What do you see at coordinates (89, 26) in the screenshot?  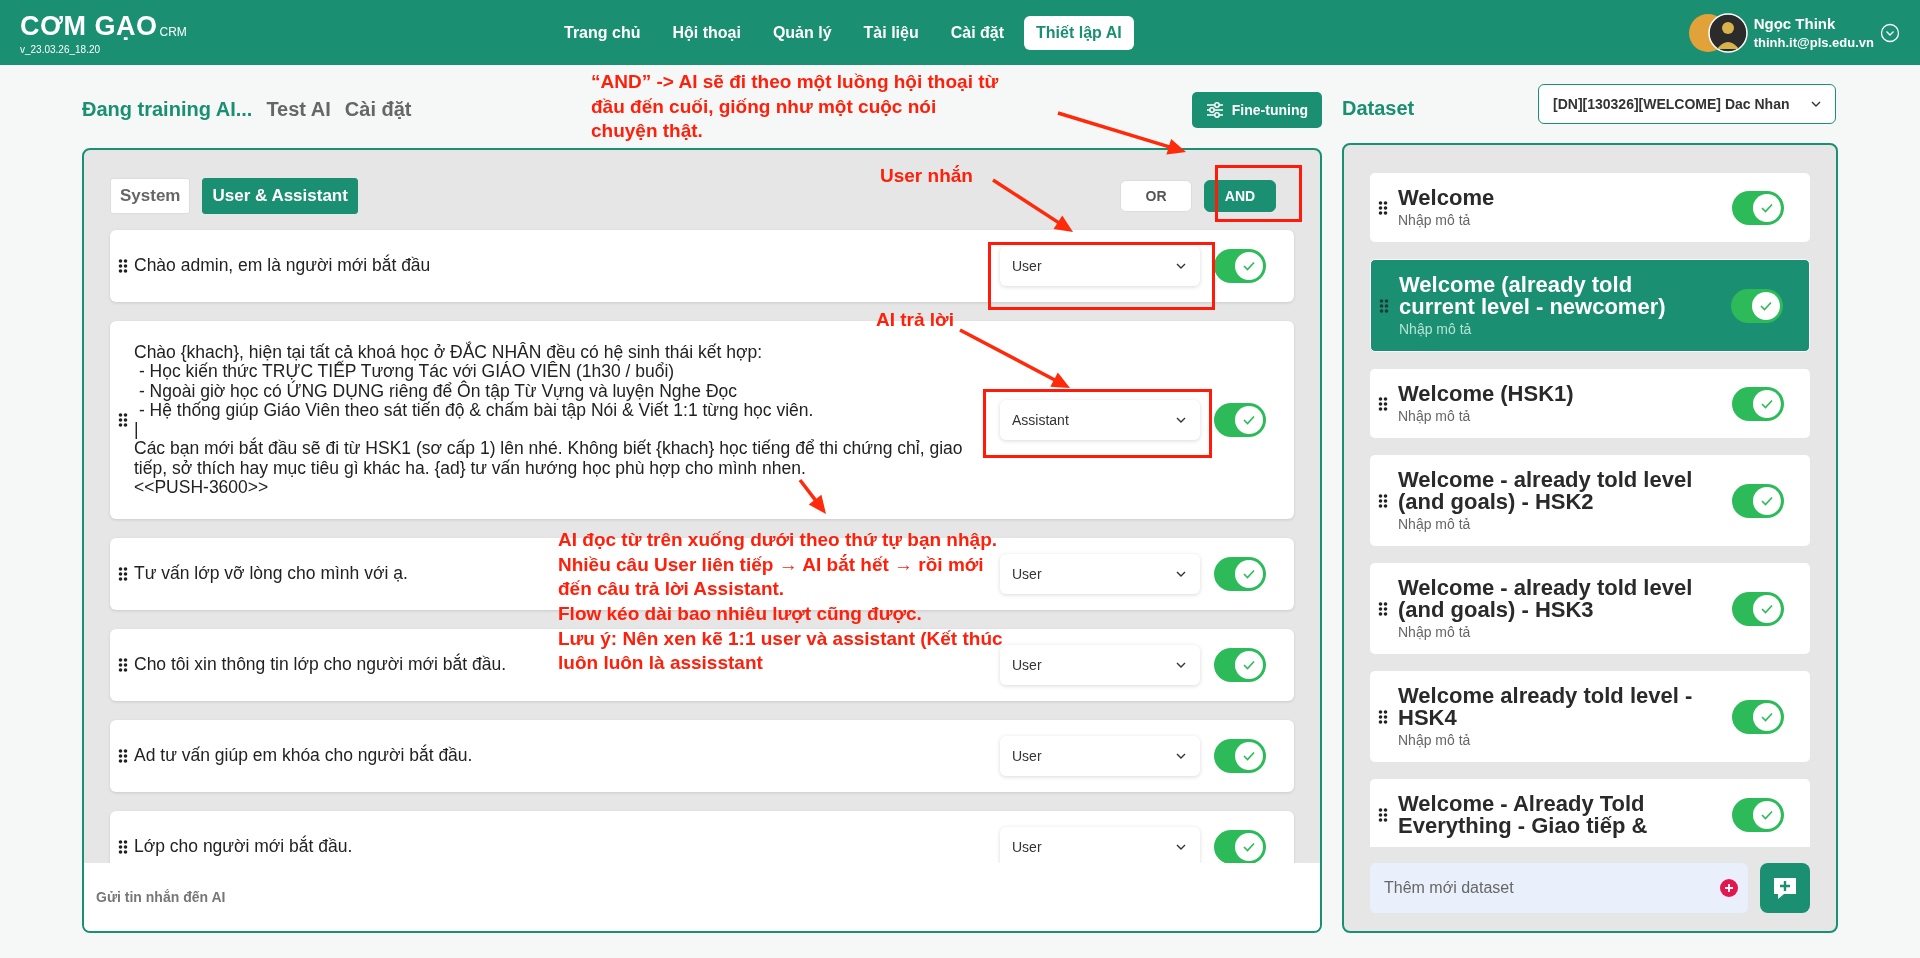 I see `logo: CƠM GẠO` at bounding box center [89, 26].